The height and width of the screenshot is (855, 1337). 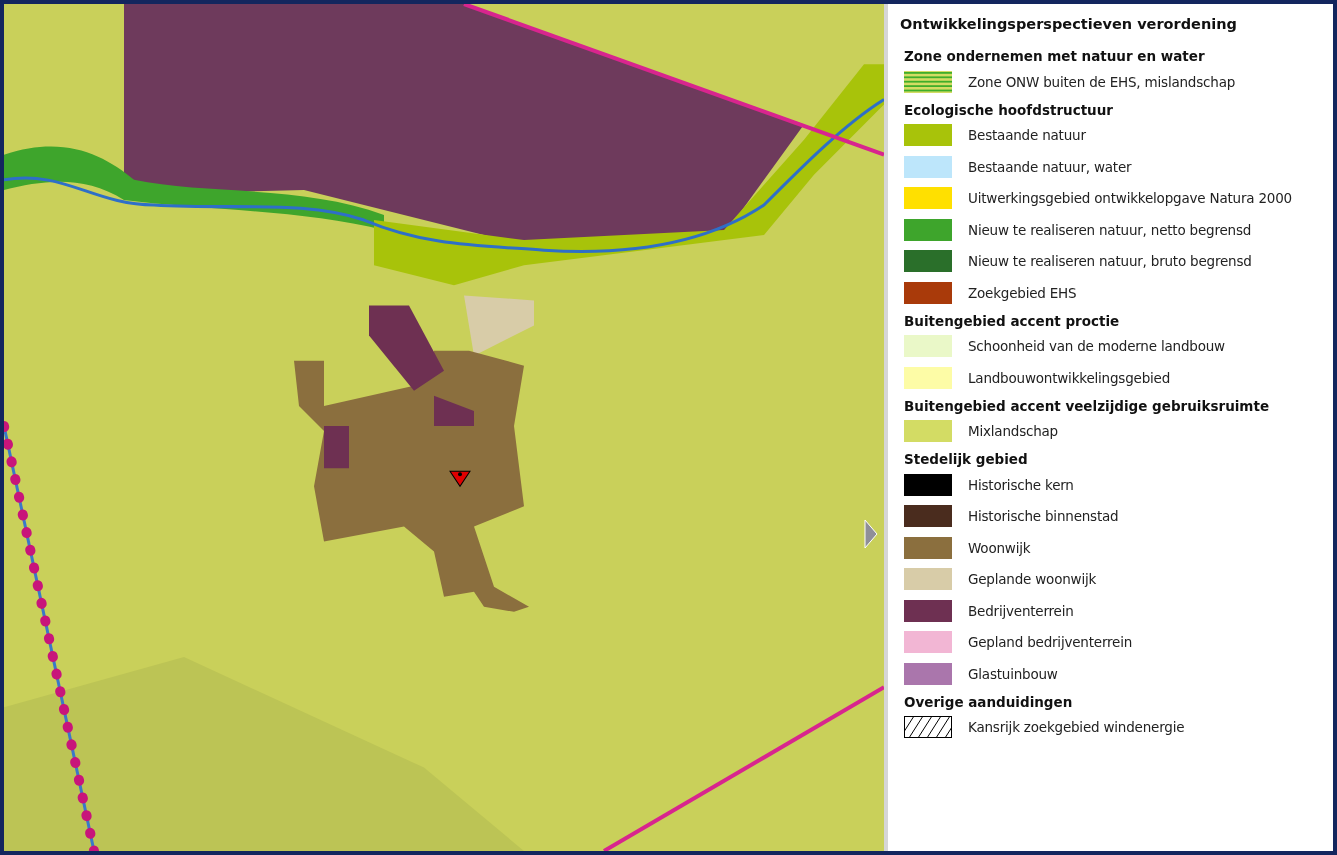 I want to click on legend-label: Mixlandschap, so click(x=1013, y=431).